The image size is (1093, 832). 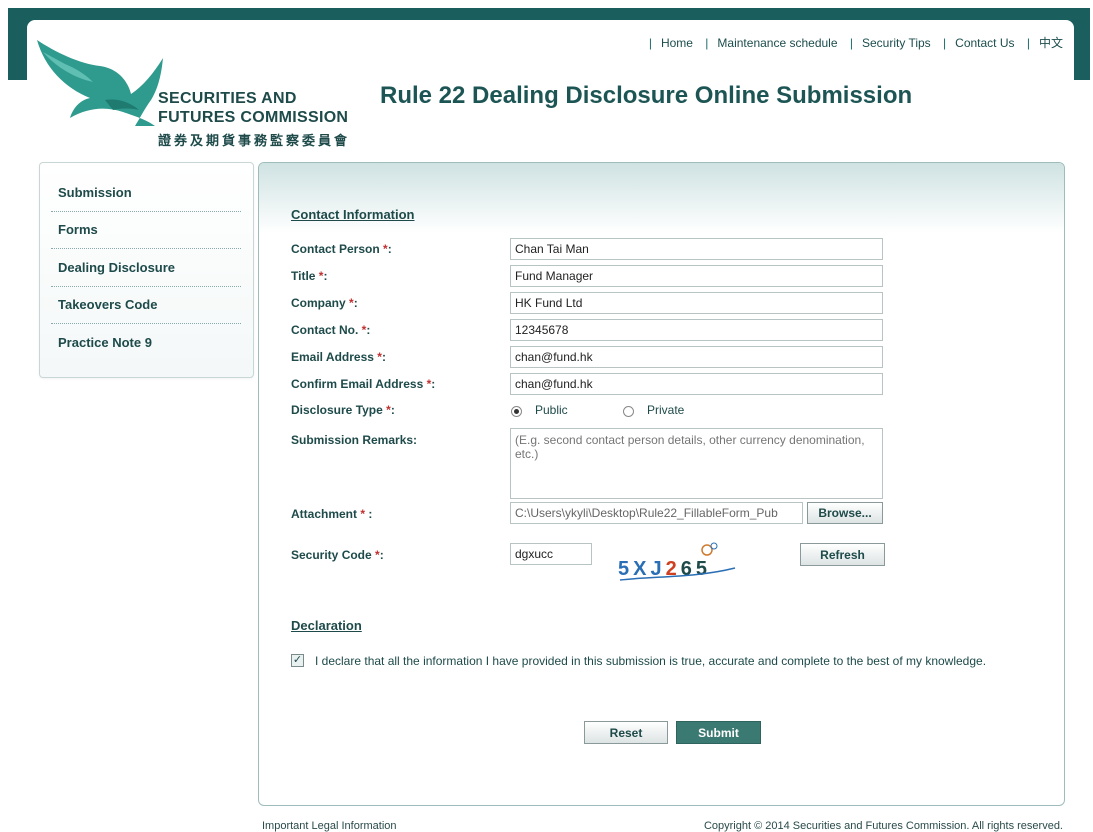 I want to click on security-code-input, so click(x=551, y=554).